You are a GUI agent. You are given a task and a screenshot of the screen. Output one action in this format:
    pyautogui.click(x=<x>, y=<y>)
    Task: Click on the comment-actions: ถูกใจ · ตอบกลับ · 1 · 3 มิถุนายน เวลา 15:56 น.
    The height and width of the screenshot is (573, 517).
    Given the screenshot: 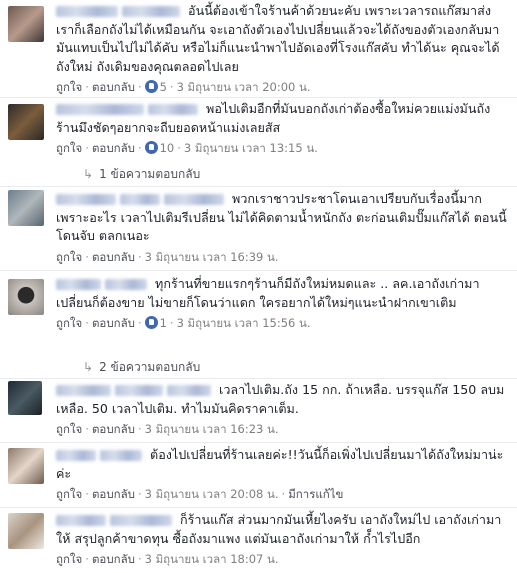 What is the action you would take?
    pyautogui.click(x=183, y=323)
    